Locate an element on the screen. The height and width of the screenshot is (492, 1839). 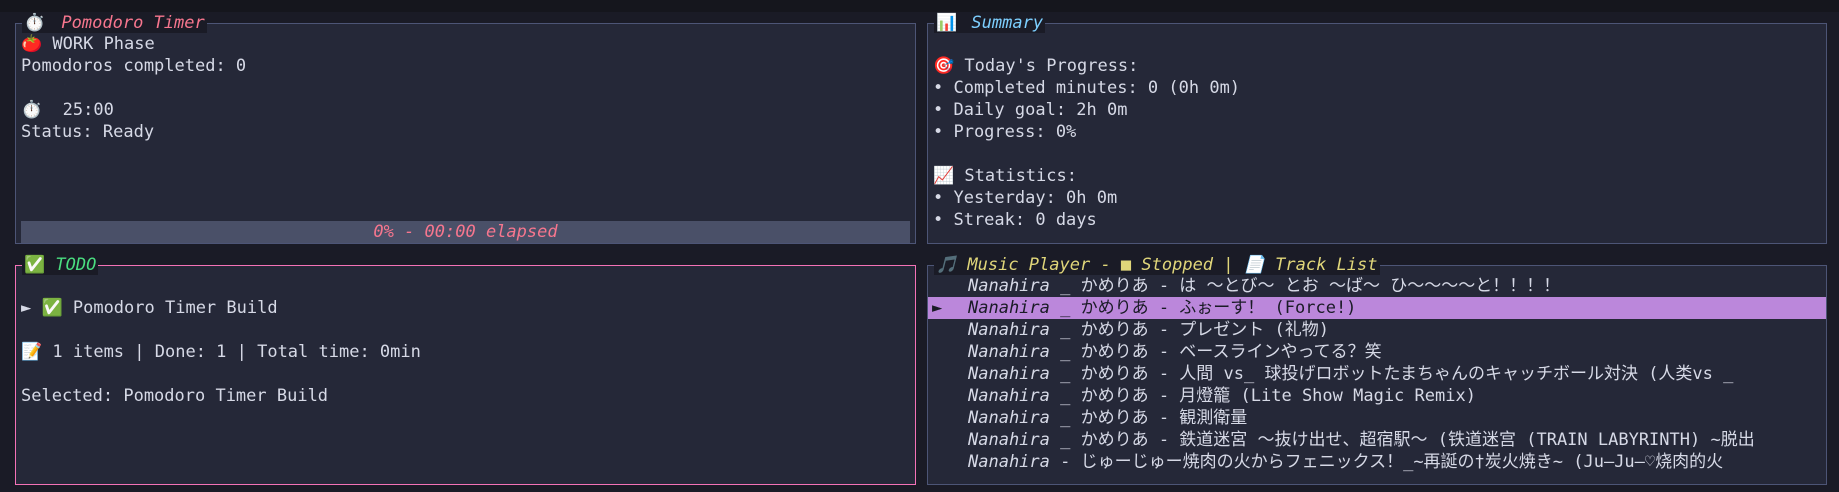
todays-progress-header: 🎯 Today's Progress: is located at coordinates (1036, 66).